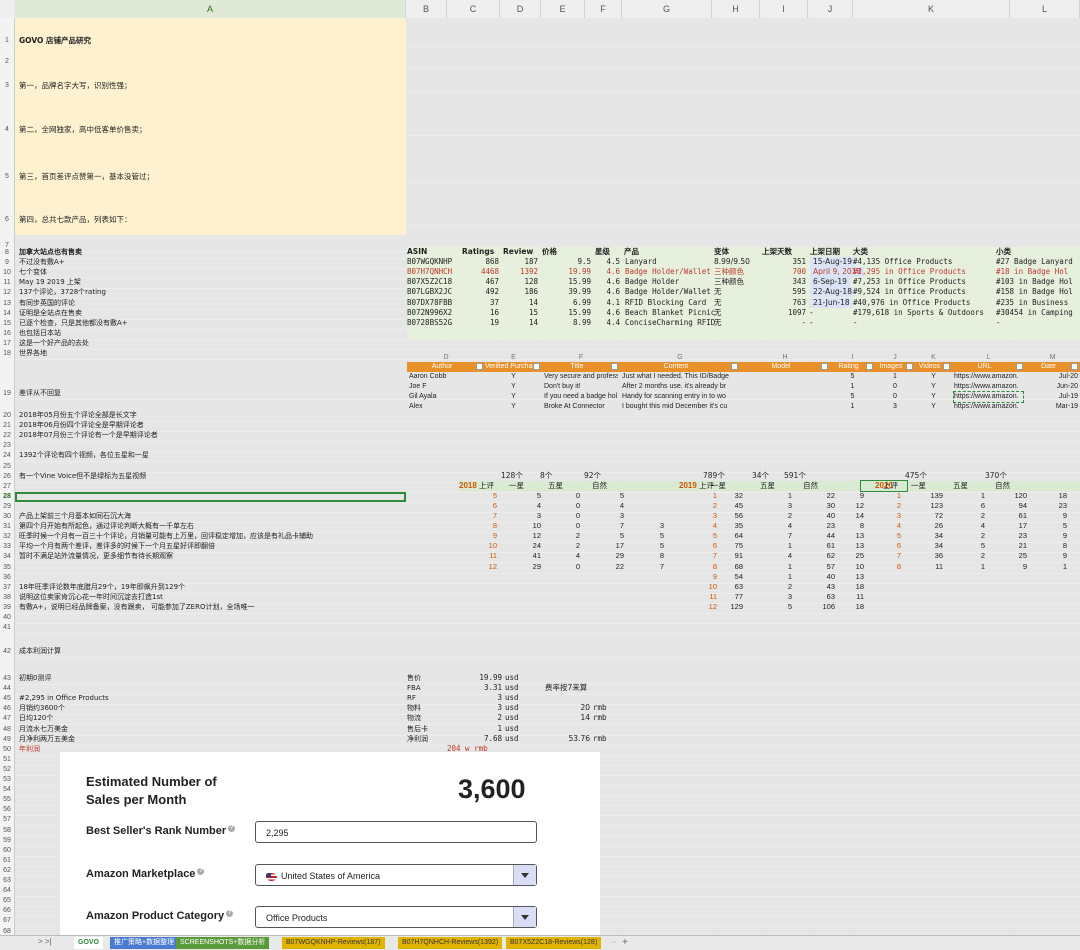 Image resolution: width=1080 pixels, height=950 pixels. I want to click on row-number: 56, so click(7, 809).